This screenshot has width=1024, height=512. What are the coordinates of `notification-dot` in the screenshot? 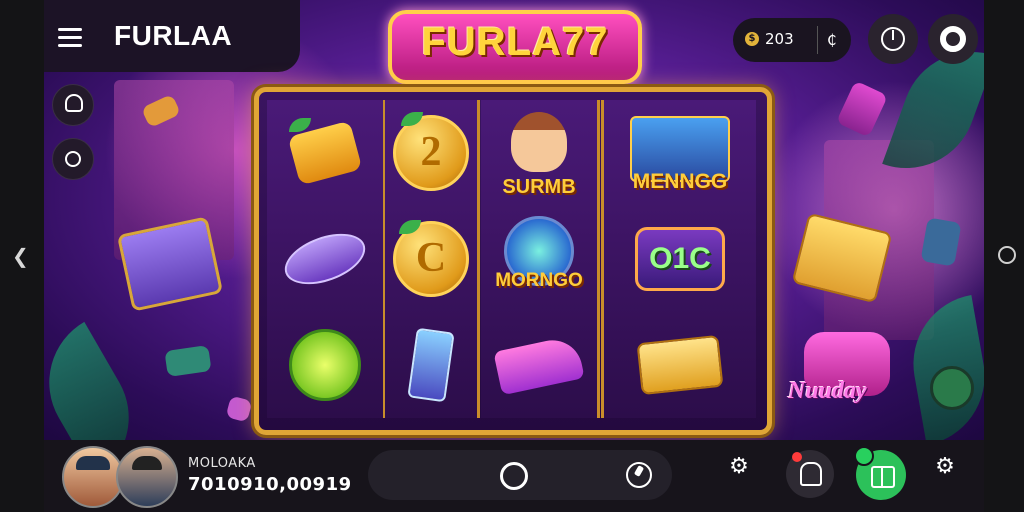 It's located at (797, 457).